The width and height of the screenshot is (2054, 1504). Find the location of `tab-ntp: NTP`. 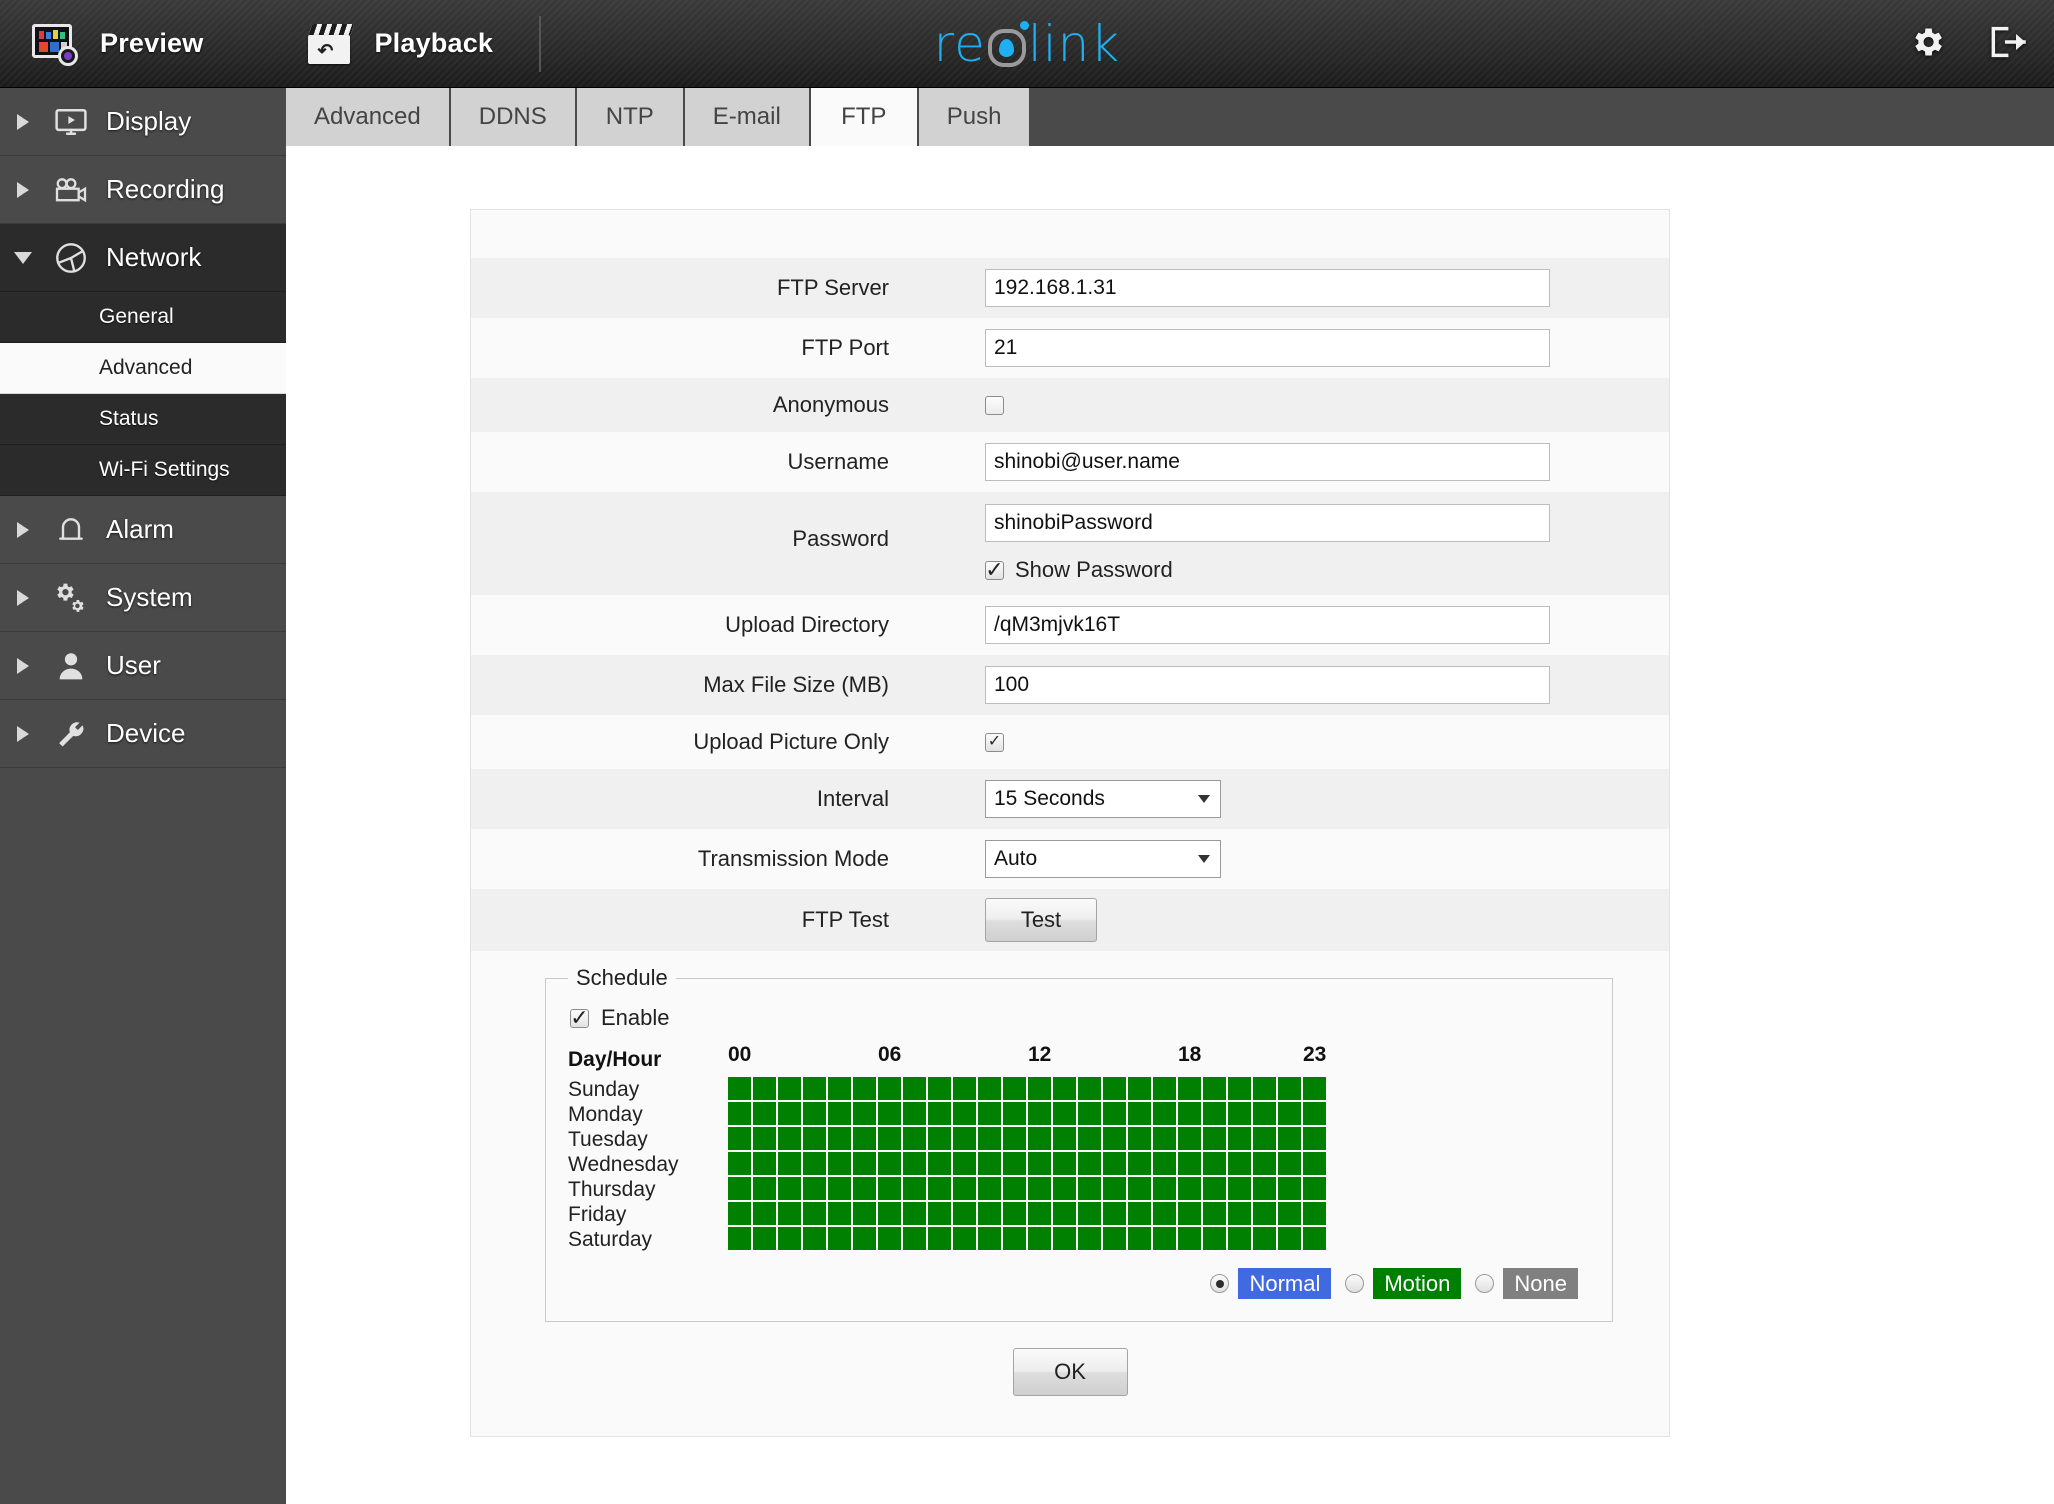

tab-ntp: NTP is located at coordinates (630, 117).